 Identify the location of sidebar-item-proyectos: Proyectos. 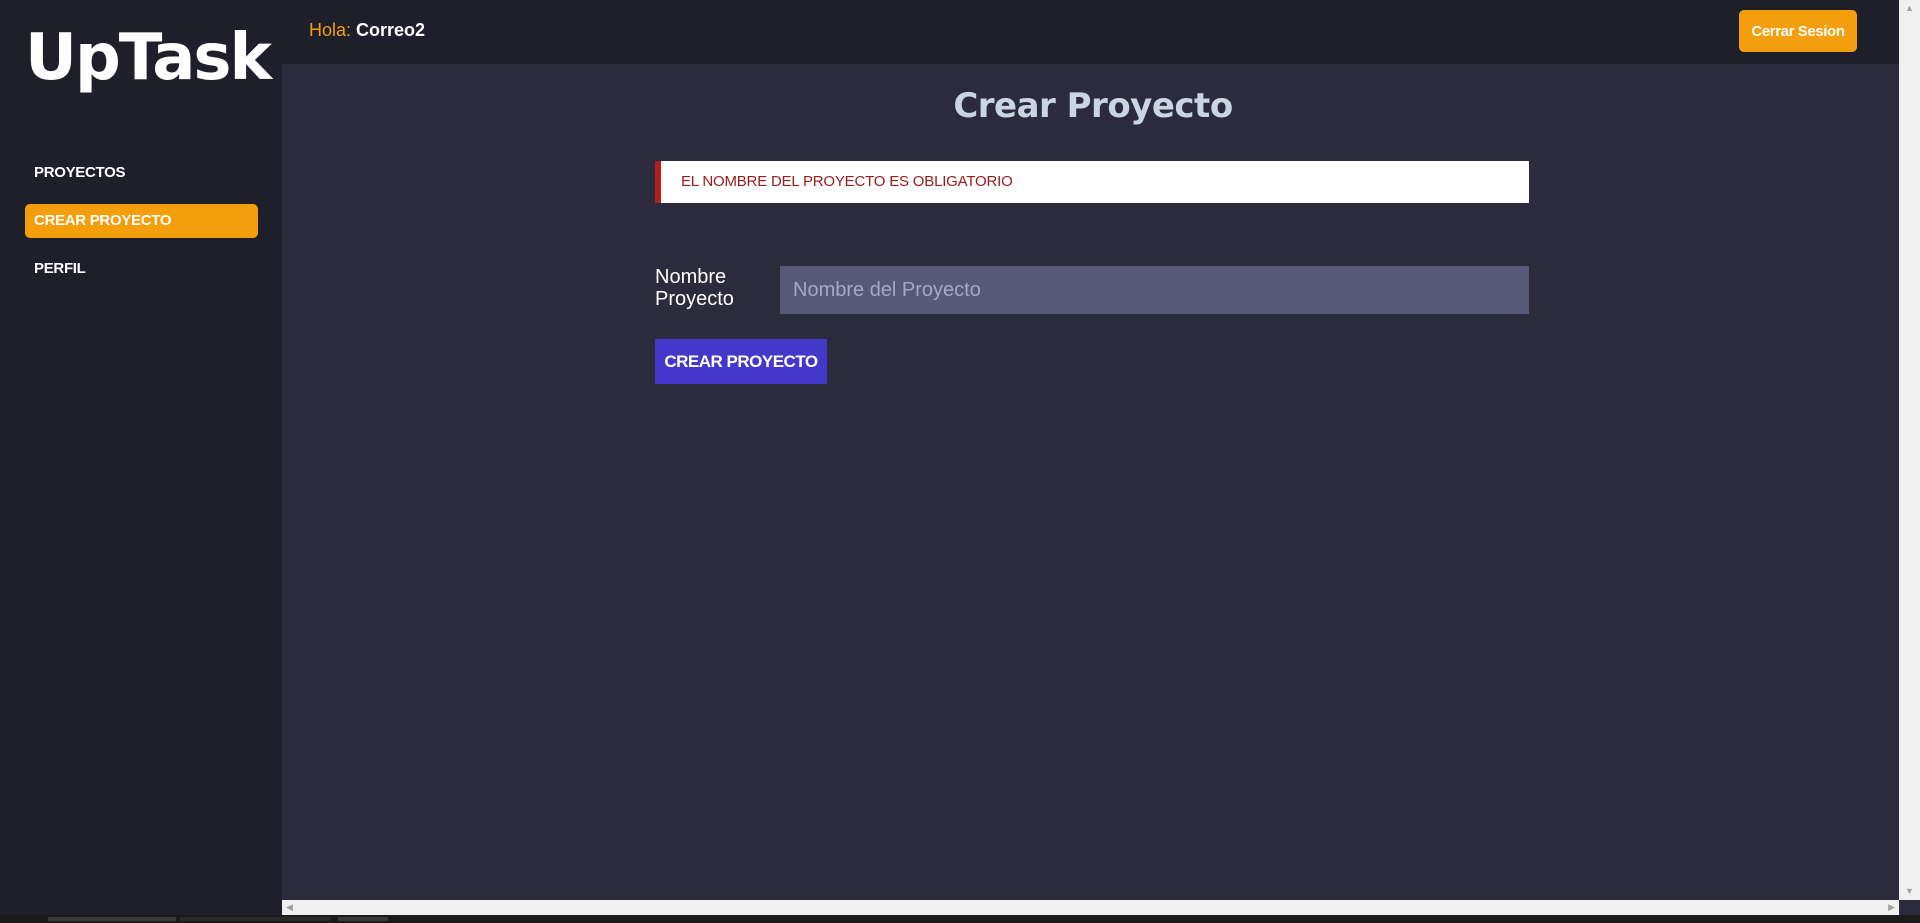
(141, 173).